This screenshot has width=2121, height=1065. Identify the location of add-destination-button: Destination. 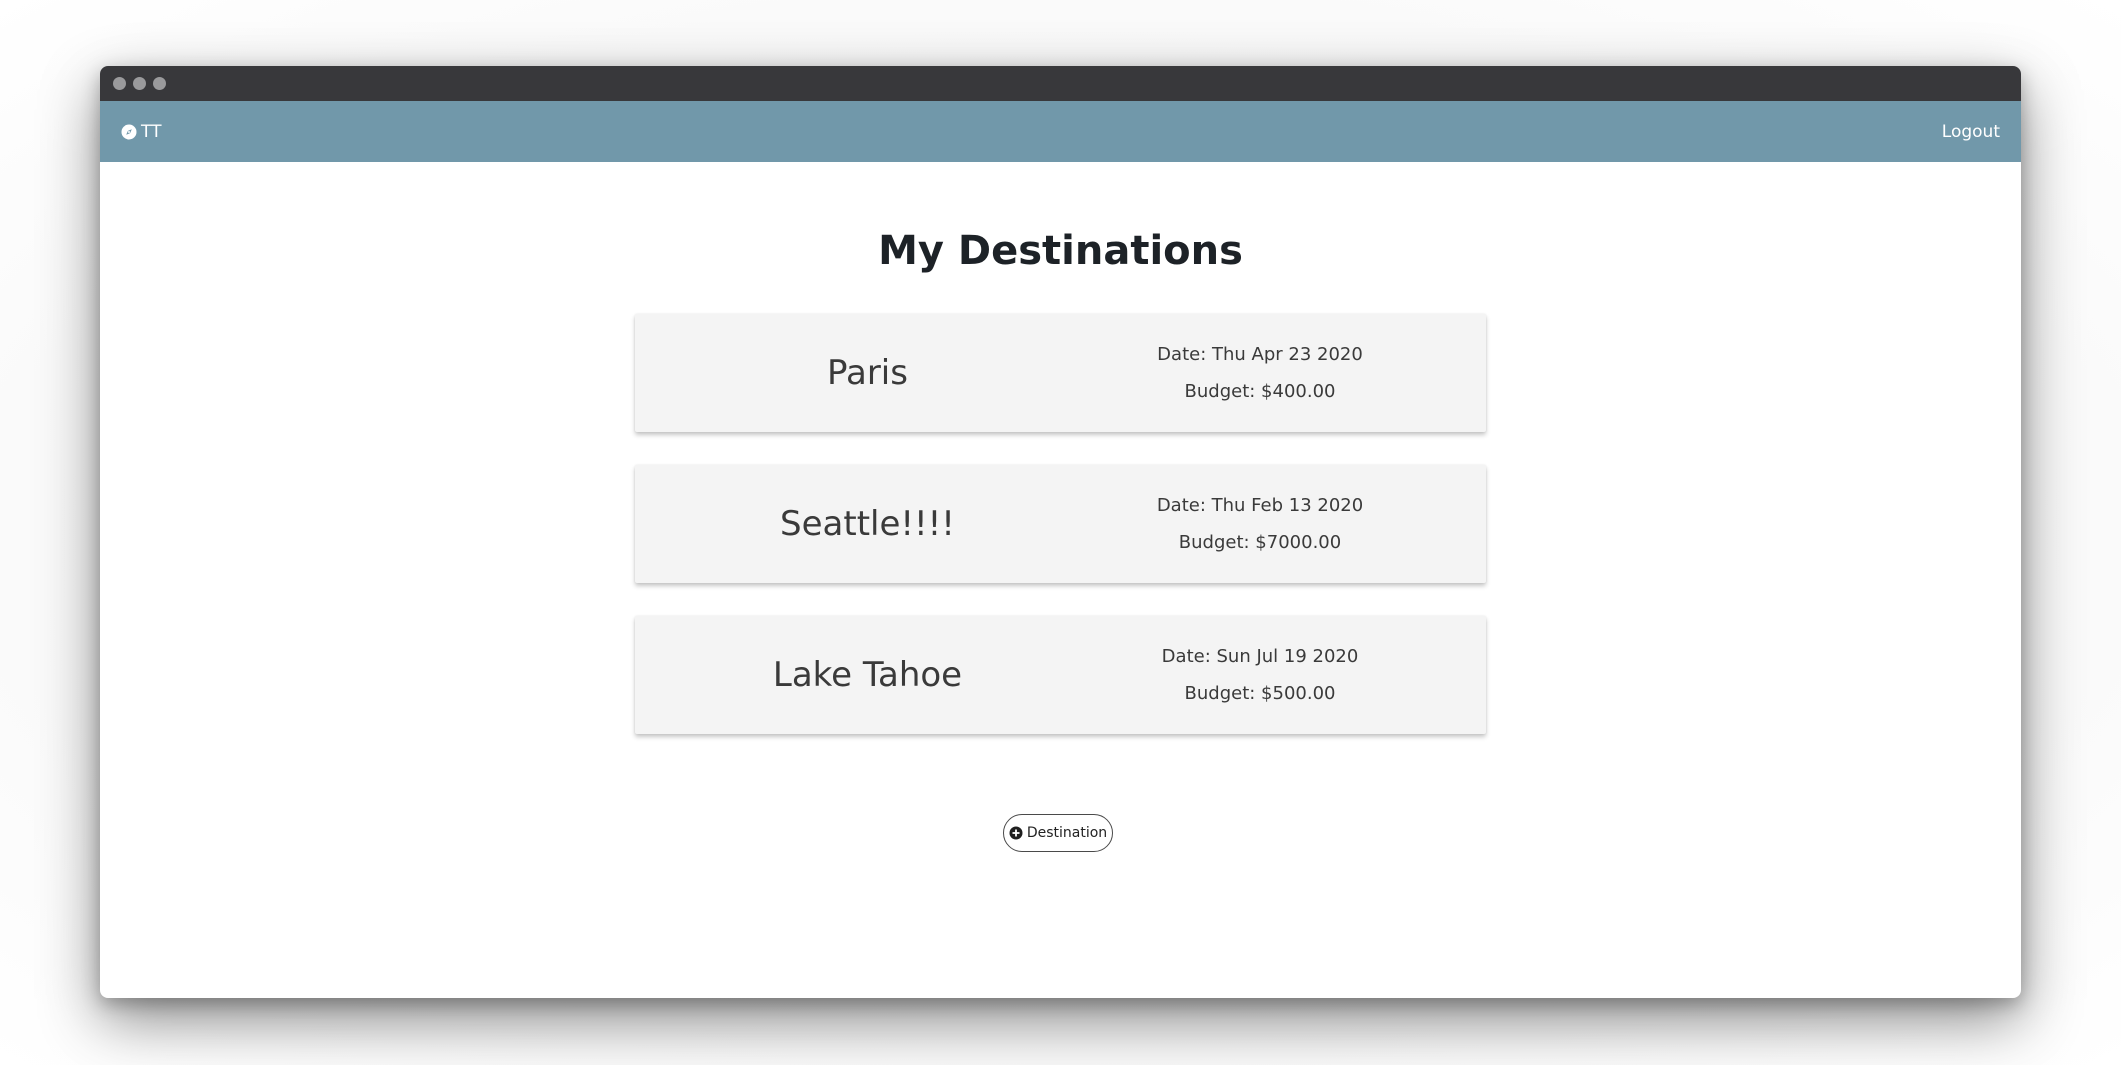
(1058, 833).